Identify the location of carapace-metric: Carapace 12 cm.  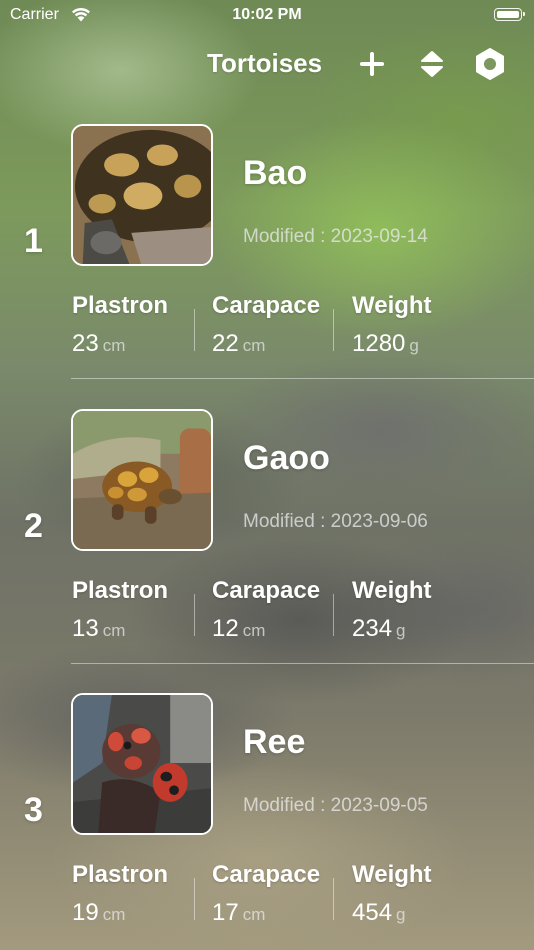
(277, 610).